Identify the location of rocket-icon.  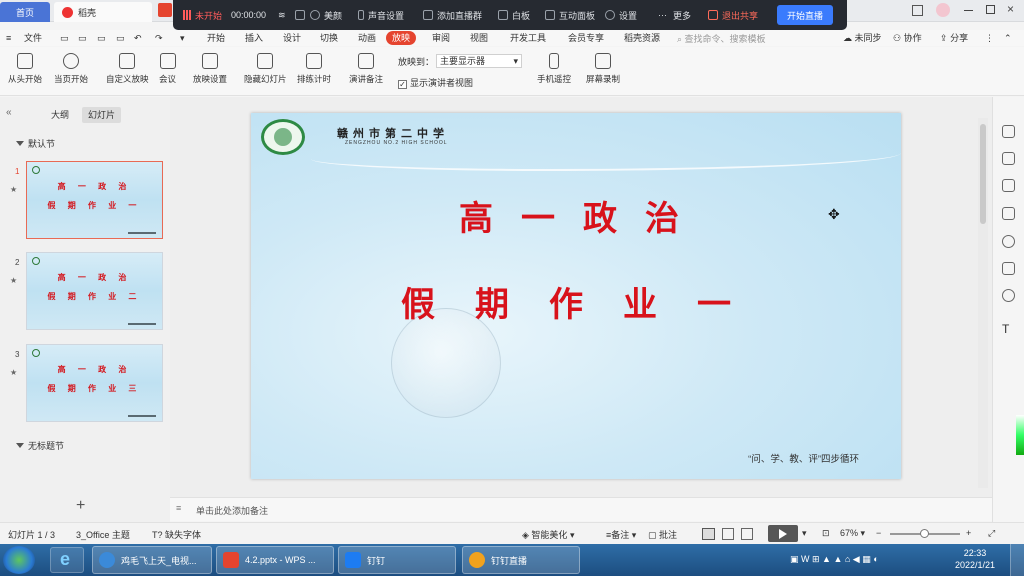
(1008, 131).